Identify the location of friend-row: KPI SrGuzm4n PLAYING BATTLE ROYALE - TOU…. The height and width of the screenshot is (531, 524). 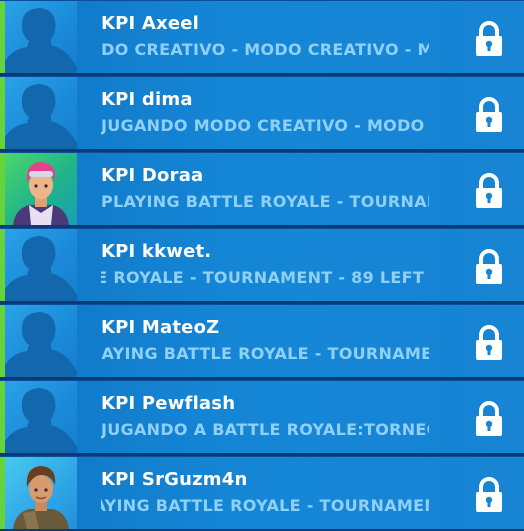
(262, 492).